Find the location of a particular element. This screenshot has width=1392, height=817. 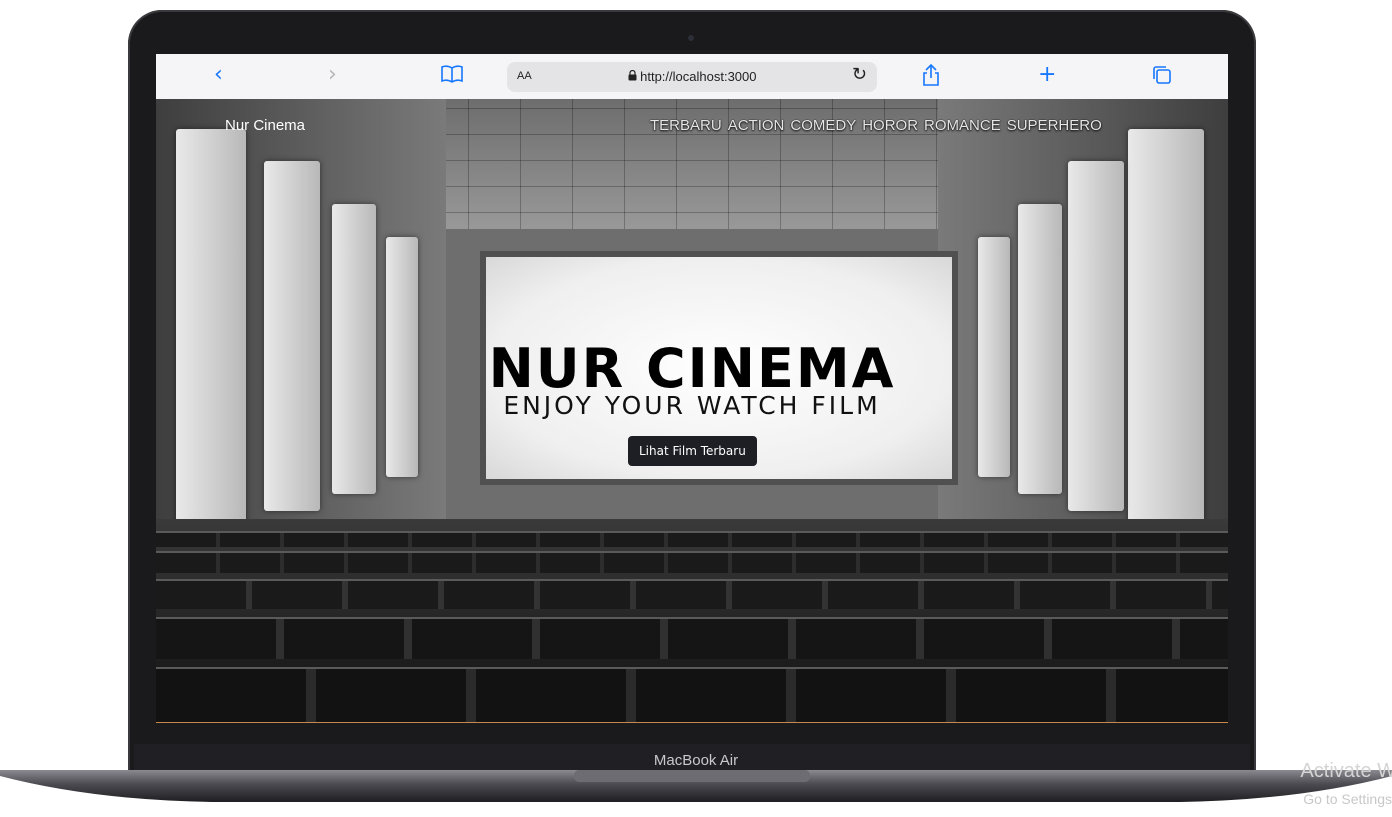

activation-watermark-title: Activate W is located at coordinates (1346, 771).